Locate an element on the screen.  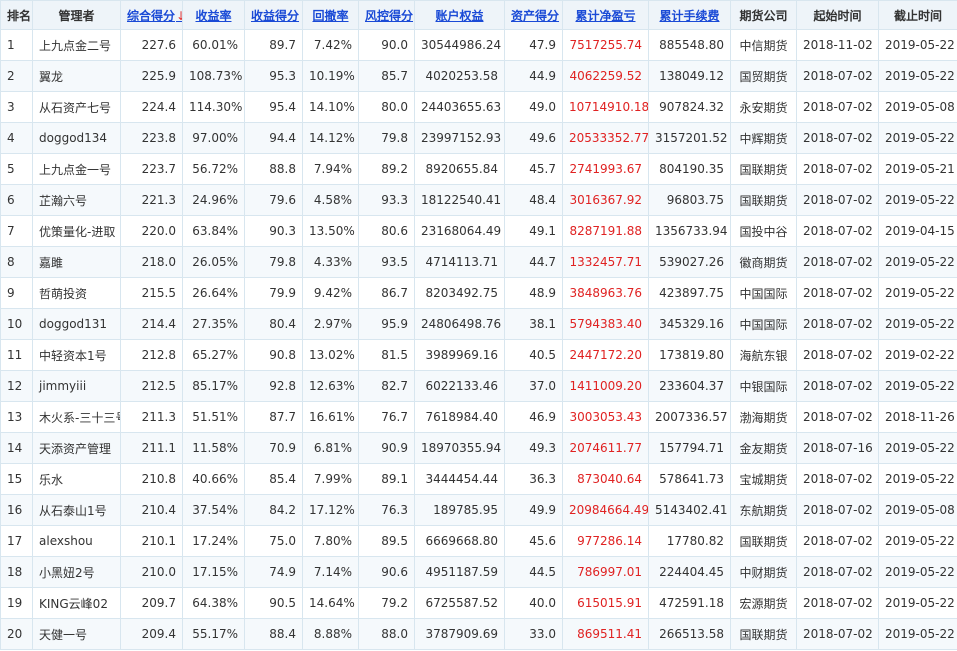
cell-return-rate: 114.30% is located at coordinates (213, 107).